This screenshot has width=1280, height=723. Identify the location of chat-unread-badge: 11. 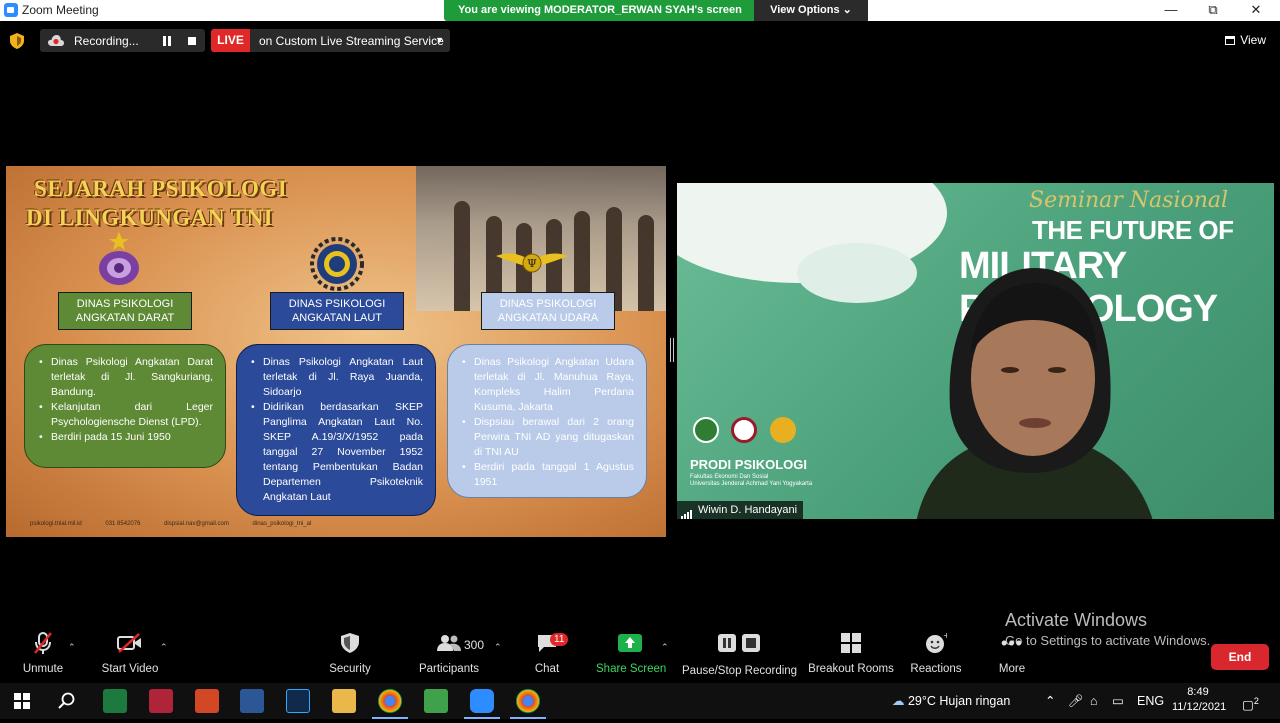
(559, 639).